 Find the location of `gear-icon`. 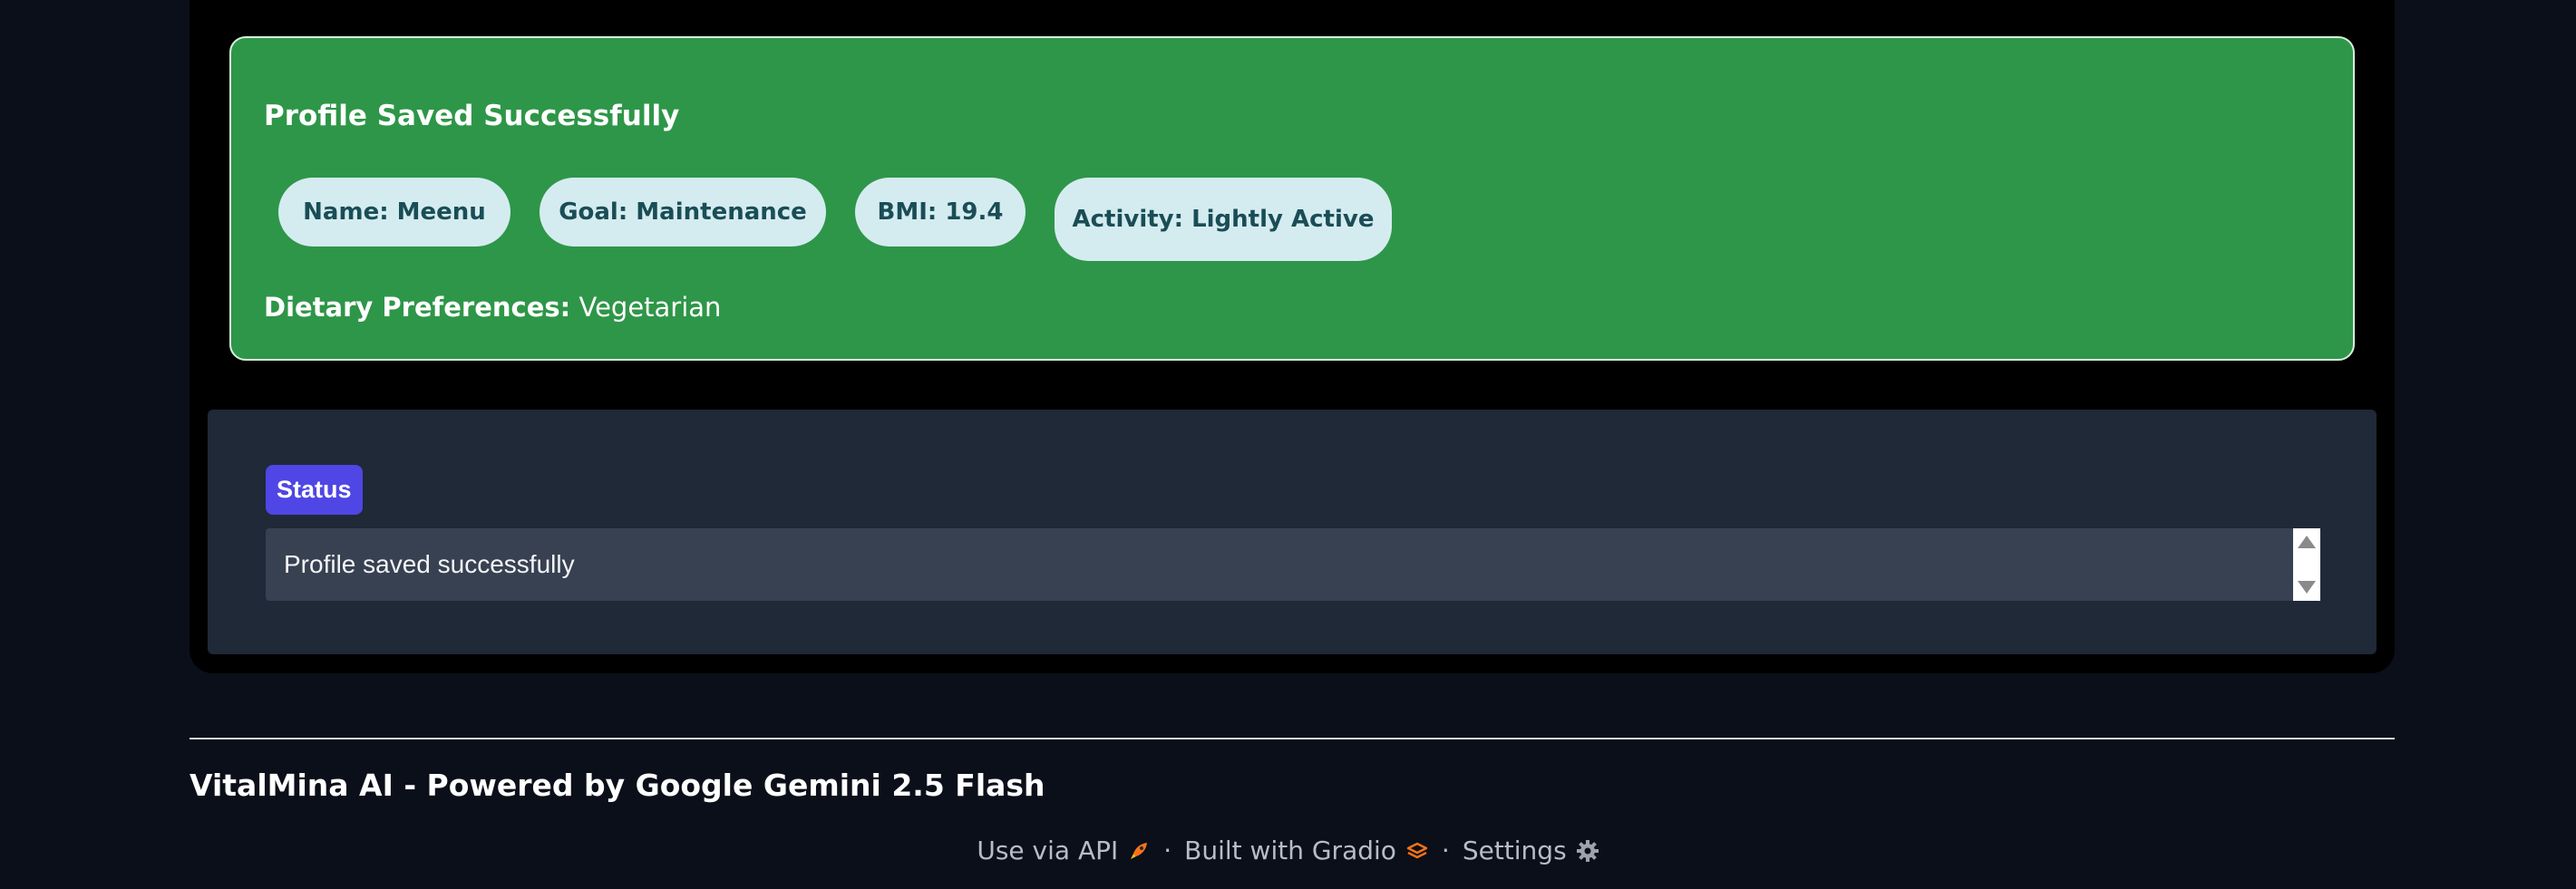

gear-icon is located at coordinates (1587, 850).